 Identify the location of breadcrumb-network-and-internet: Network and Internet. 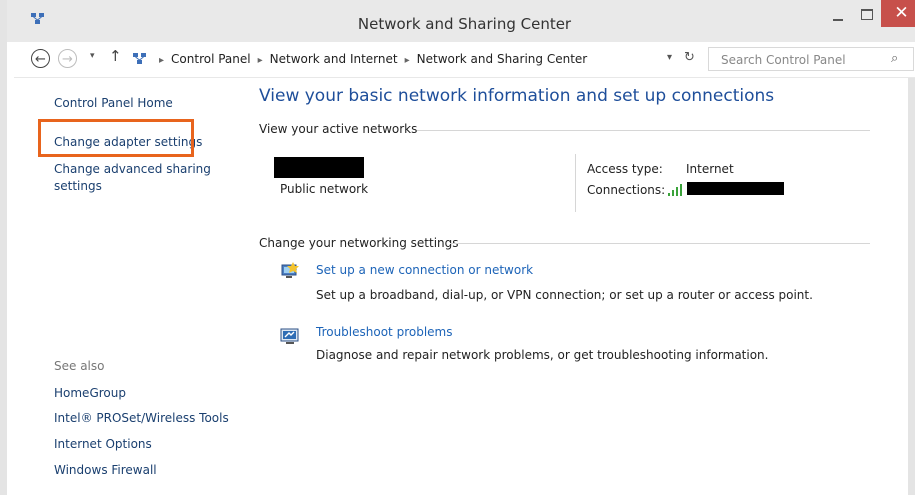
(334, 59).